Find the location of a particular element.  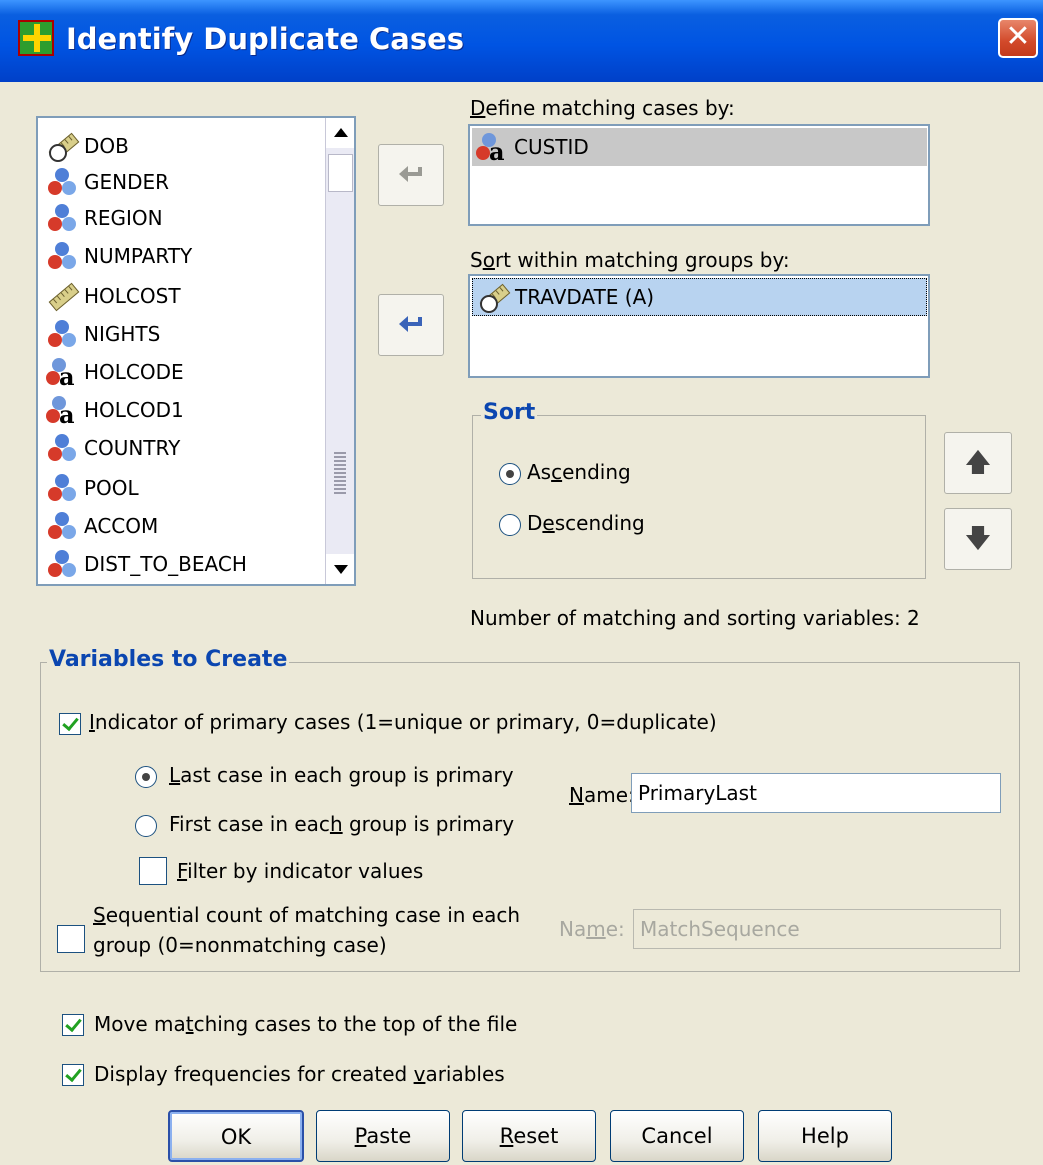

last-case-radio is located at coordinates (146, 777).